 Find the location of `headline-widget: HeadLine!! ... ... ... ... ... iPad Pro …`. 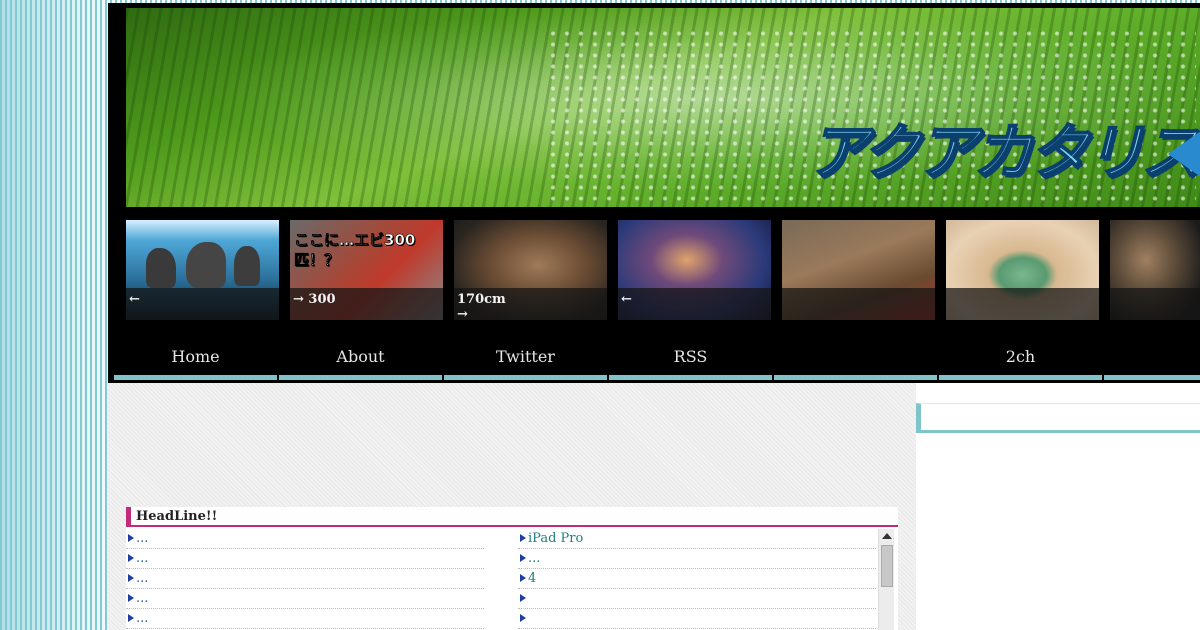

headline-widget: HeadLine!! ... ... ... ... ... iPad Pro … is located at coordinates (512, 568).